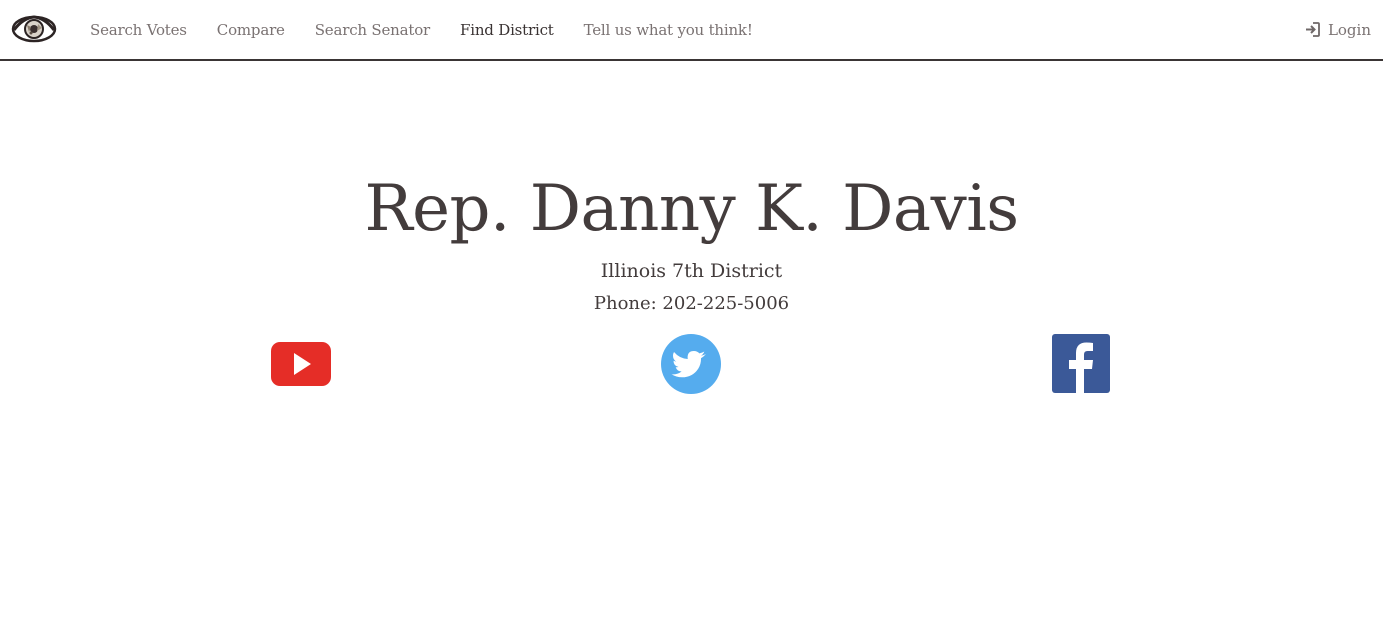 The image size is (1383, 627). I want to click on login-button: Login, so click(1337, 29).